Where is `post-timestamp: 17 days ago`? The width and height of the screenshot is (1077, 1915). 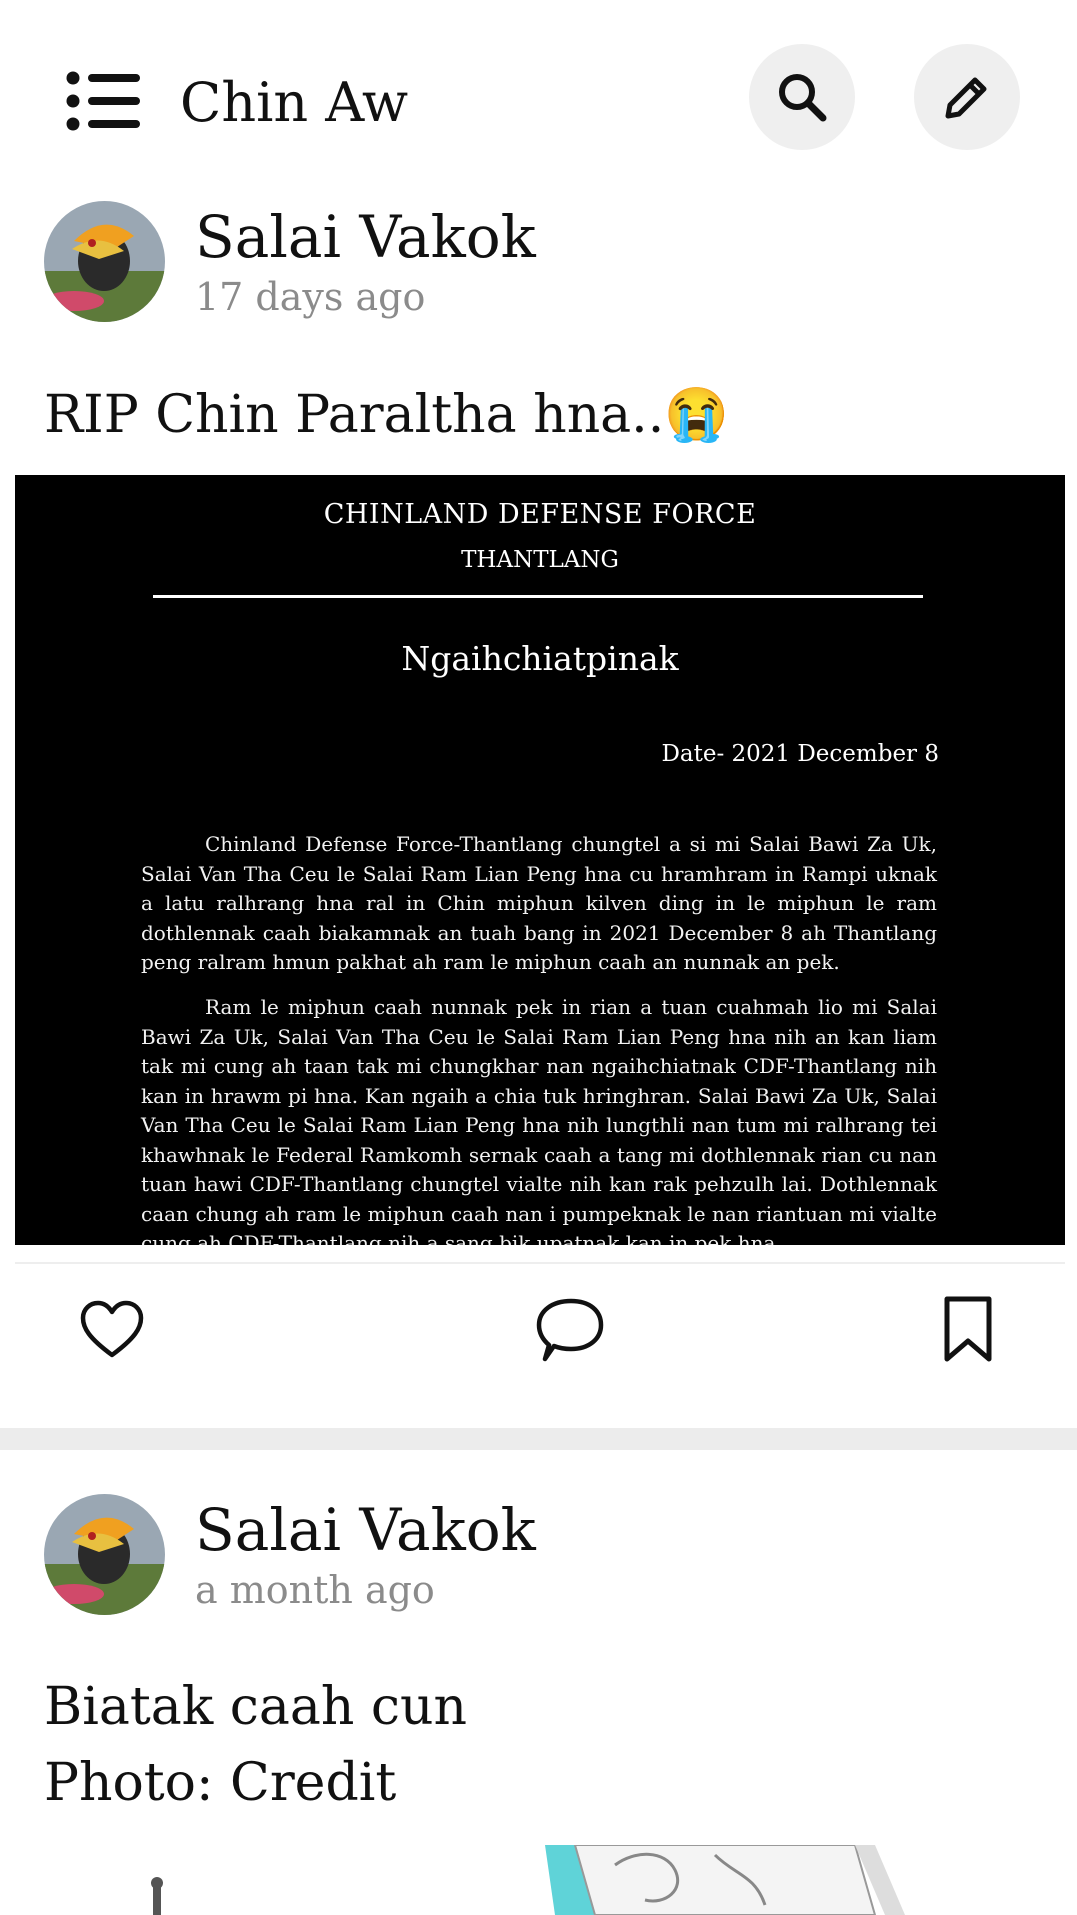 post-timestamp: 17 days ago is located at coordinates (310, 297).